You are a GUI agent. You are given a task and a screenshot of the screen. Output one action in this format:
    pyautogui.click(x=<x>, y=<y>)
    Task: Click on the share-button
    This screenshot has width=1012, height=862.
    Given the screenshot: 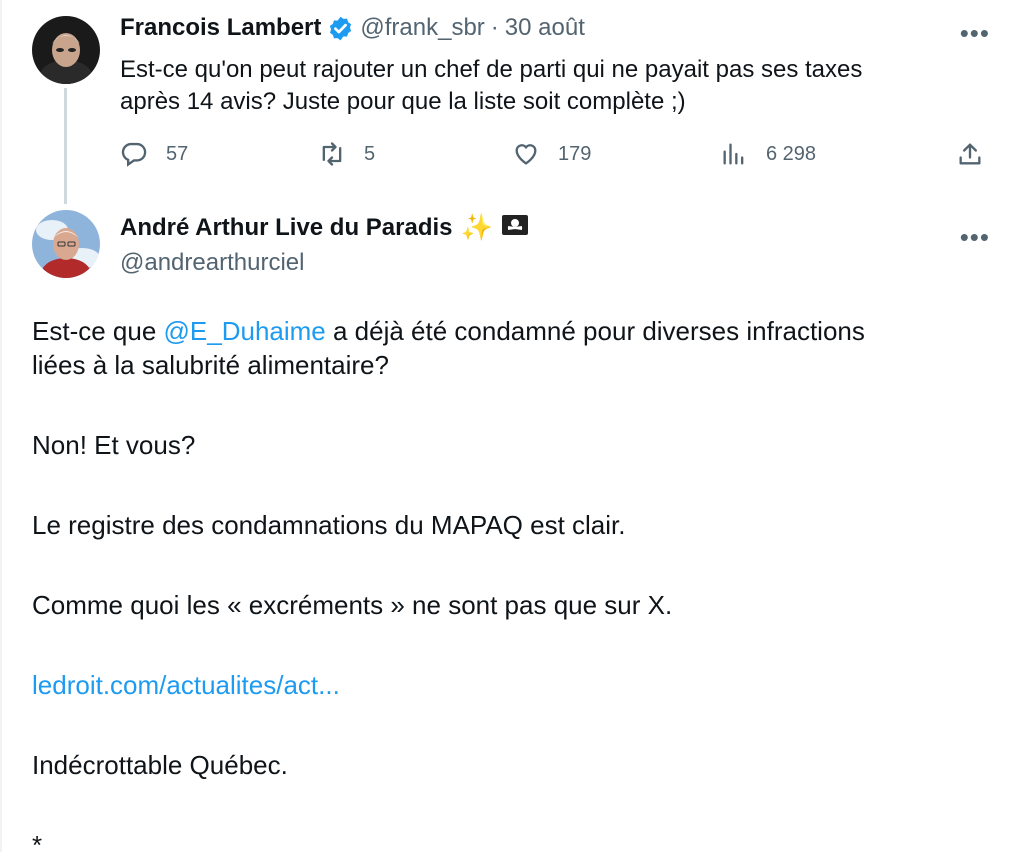 What is the action you would take?
    pyautogui.click(x=970, y=154)
    